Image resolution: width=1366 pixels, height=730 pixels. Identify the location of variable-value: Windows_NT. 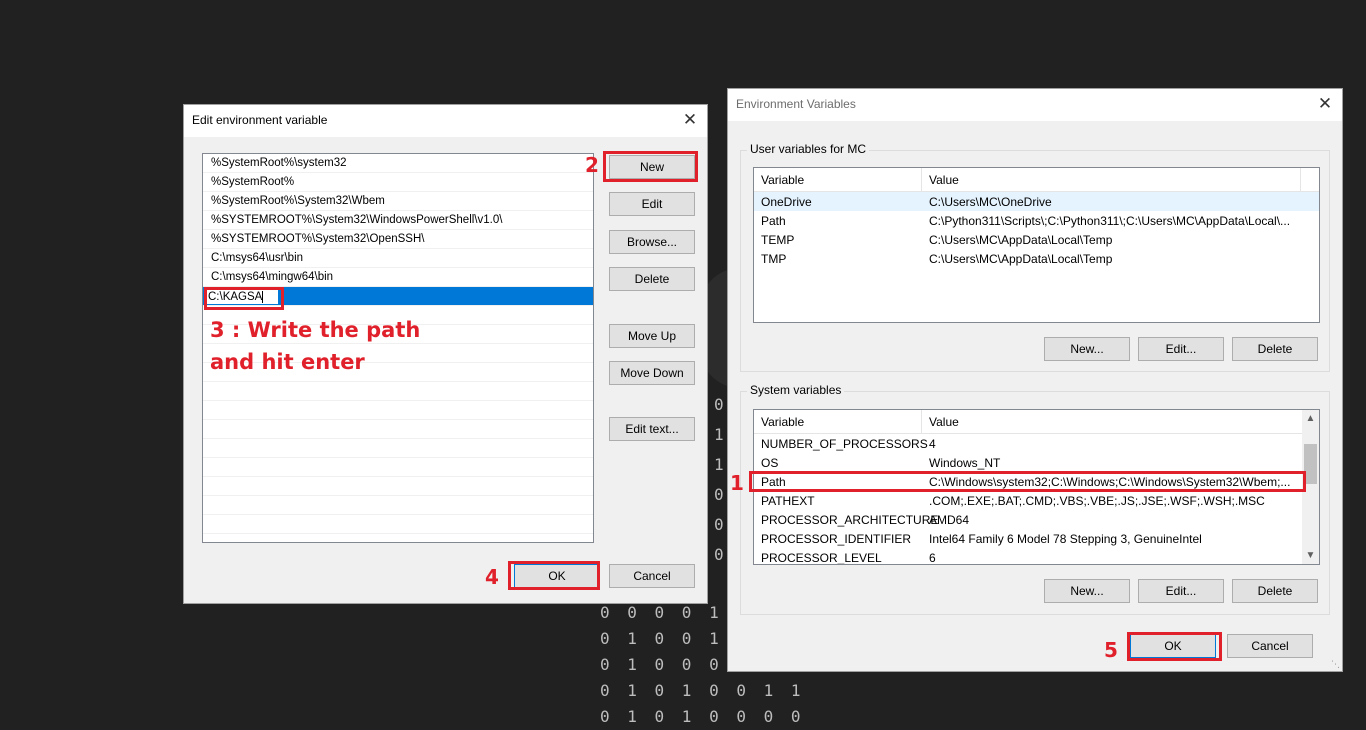
(965, 463).